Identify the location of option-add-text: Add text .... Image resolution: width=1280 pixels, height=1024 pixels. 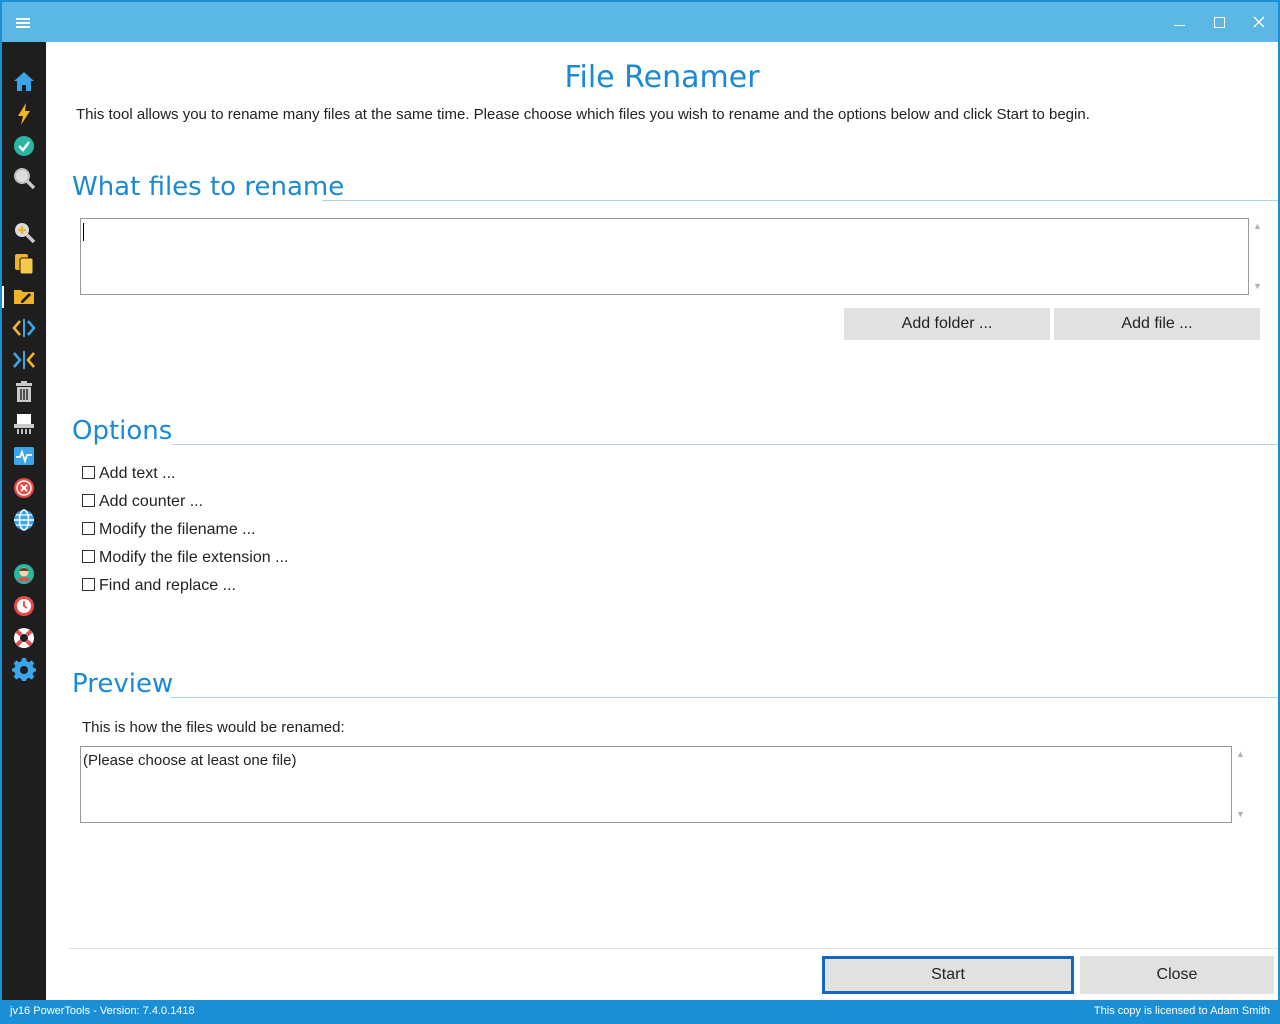
(128, 475).